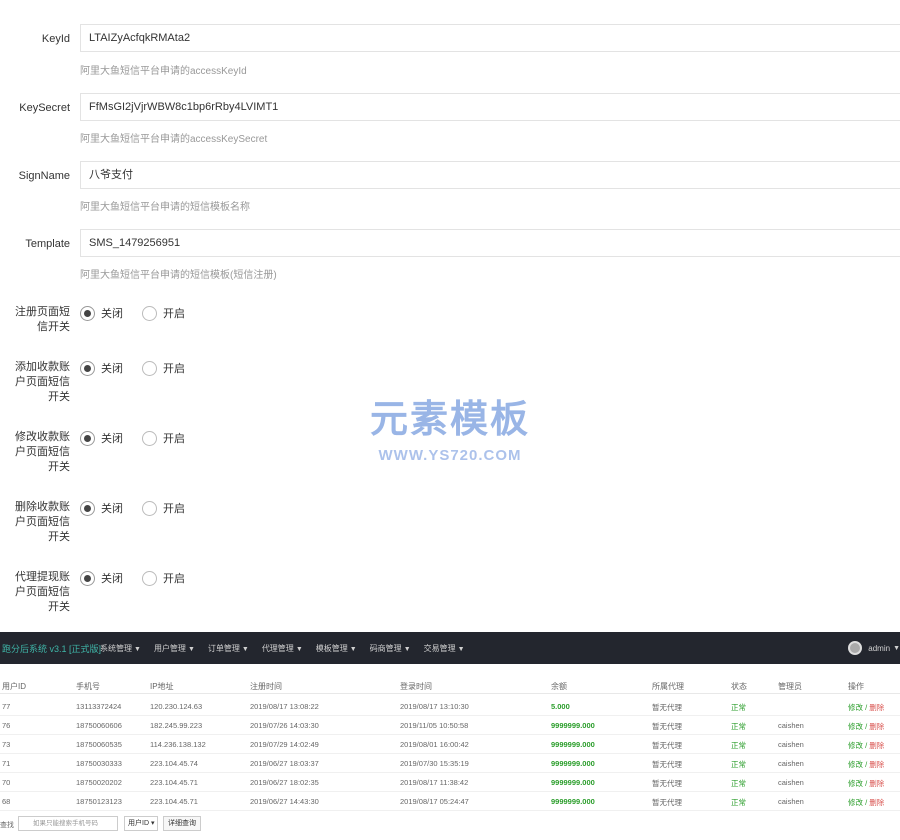 The height and width of the screenshot is (840, 900). I want to click on keysecret-input: FfMsGI2jVjrWBW8c1bp6rRby4LVIMT1, so click(490, 107).